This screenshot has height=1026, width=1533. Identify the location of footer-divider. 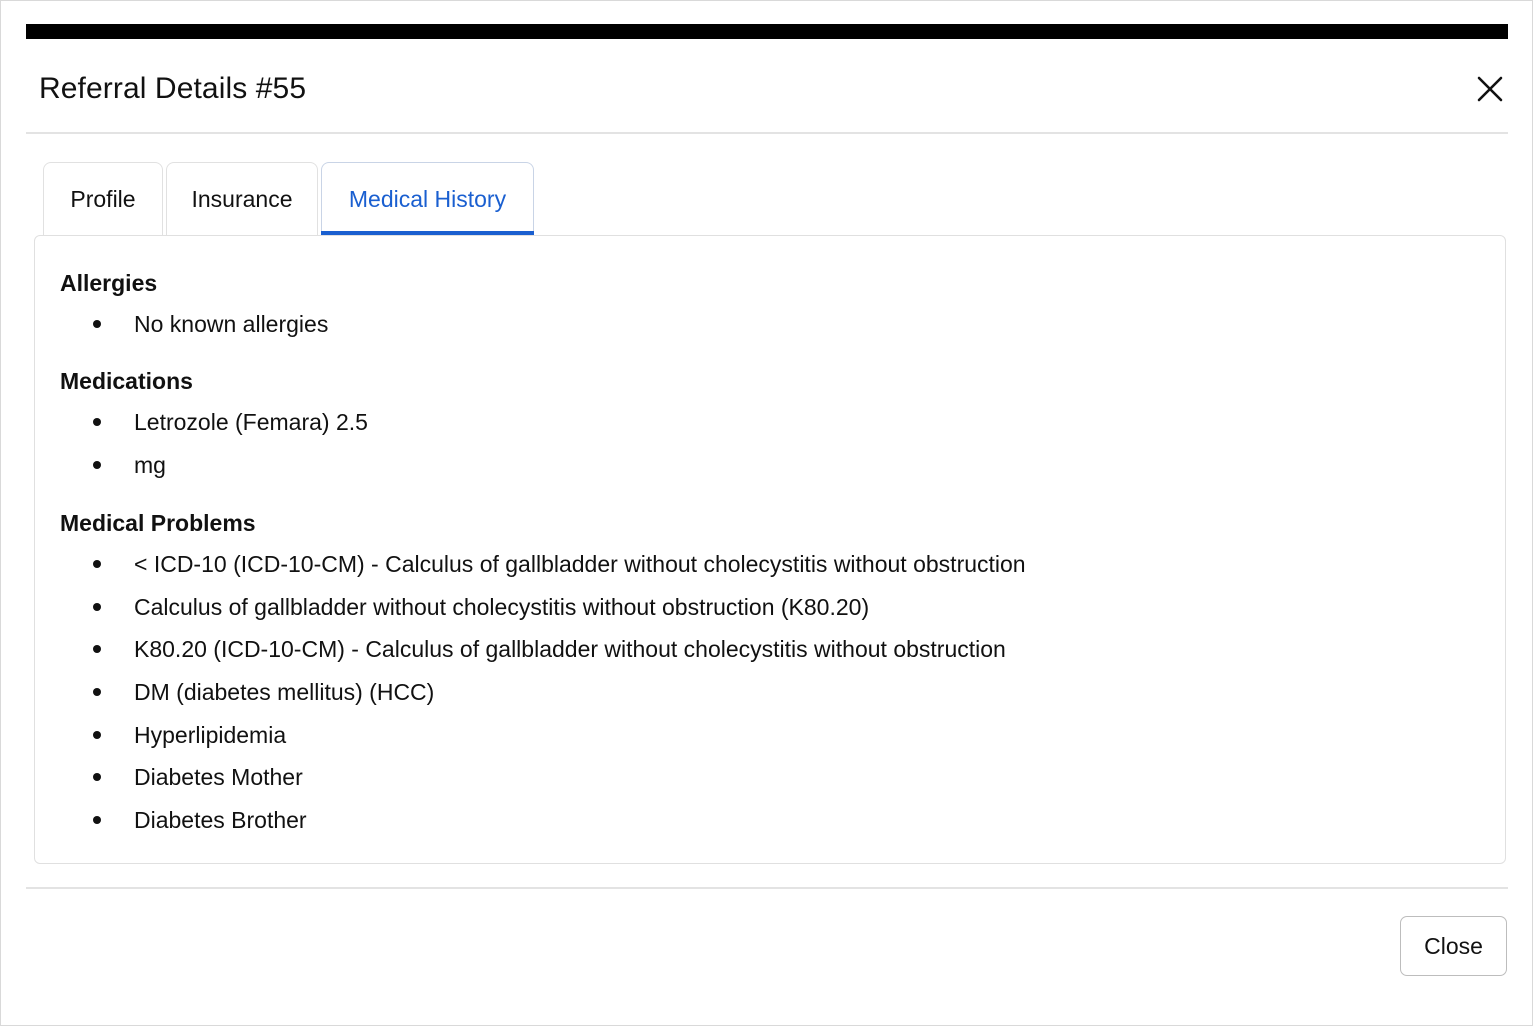
(767, 888).